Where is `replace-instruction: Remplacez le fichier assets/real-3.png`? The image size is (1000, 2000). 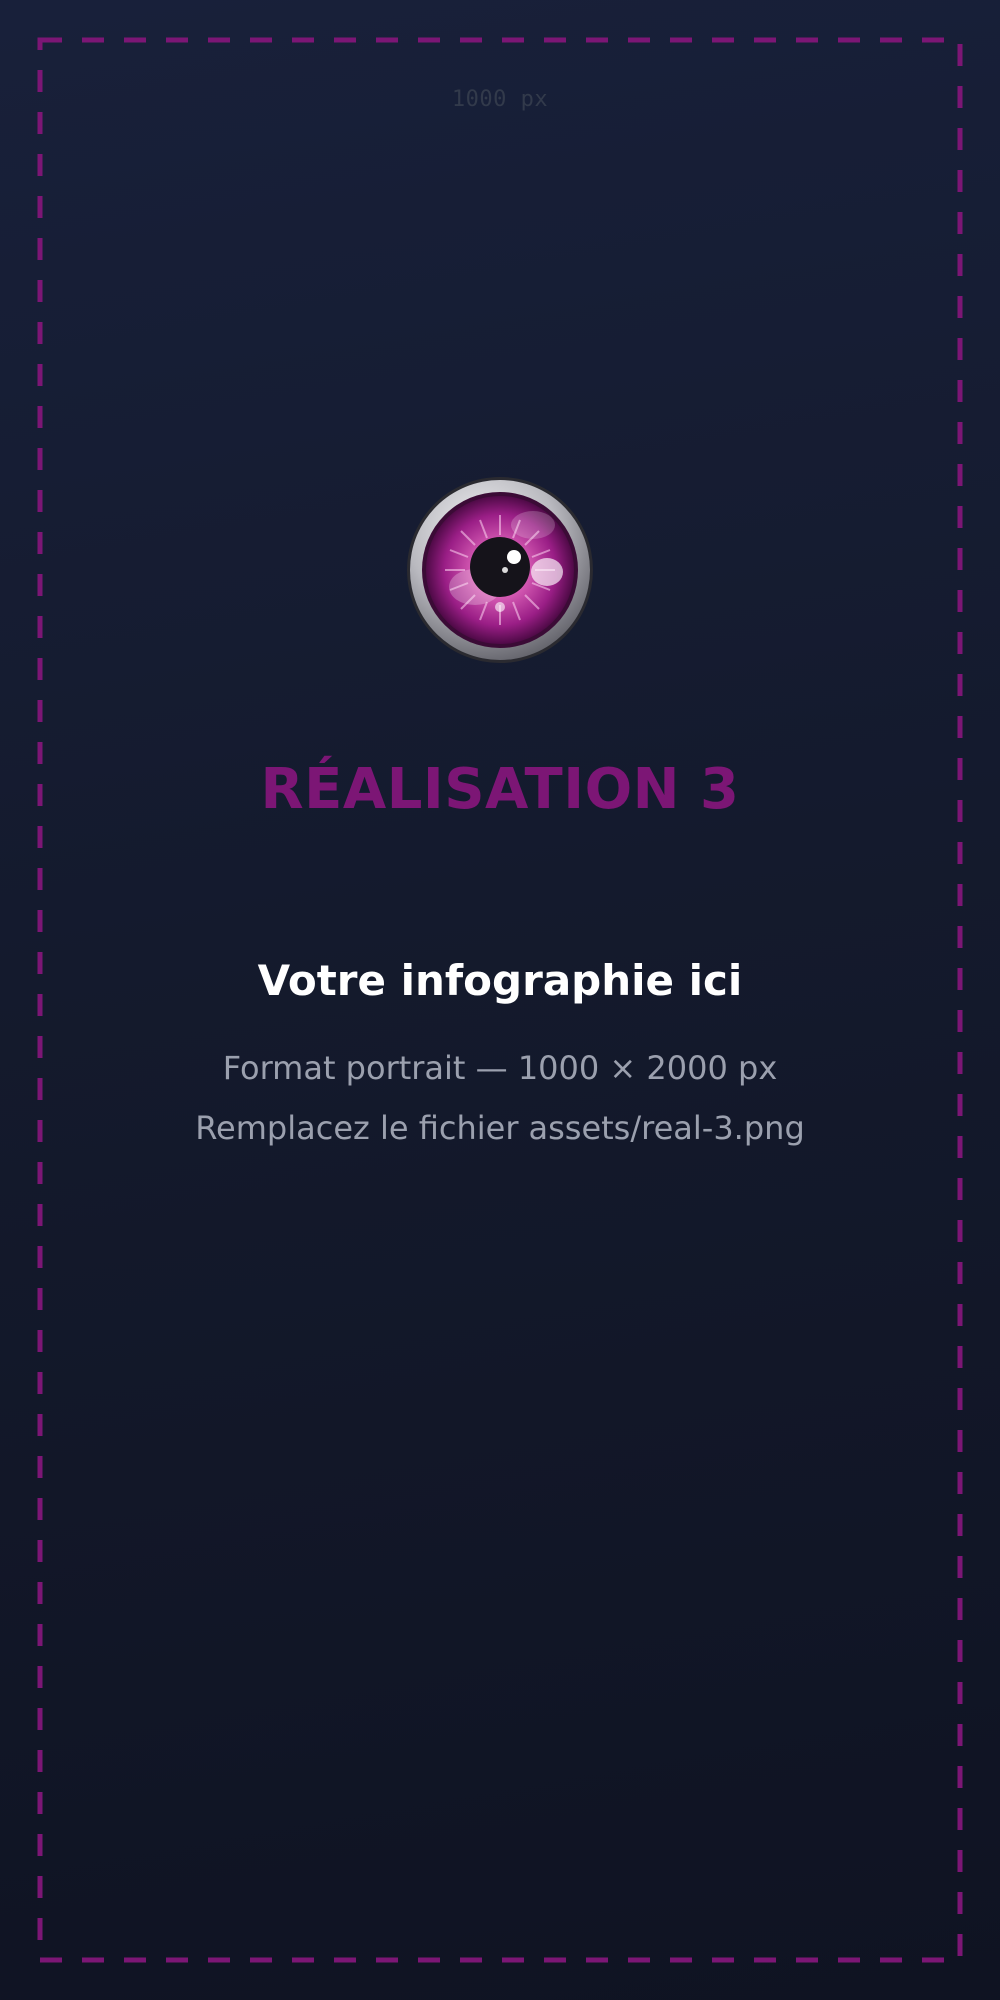
replace-instruction: Remplacez le fichier assets/real-3.png is located at coordinates (500, 1128).